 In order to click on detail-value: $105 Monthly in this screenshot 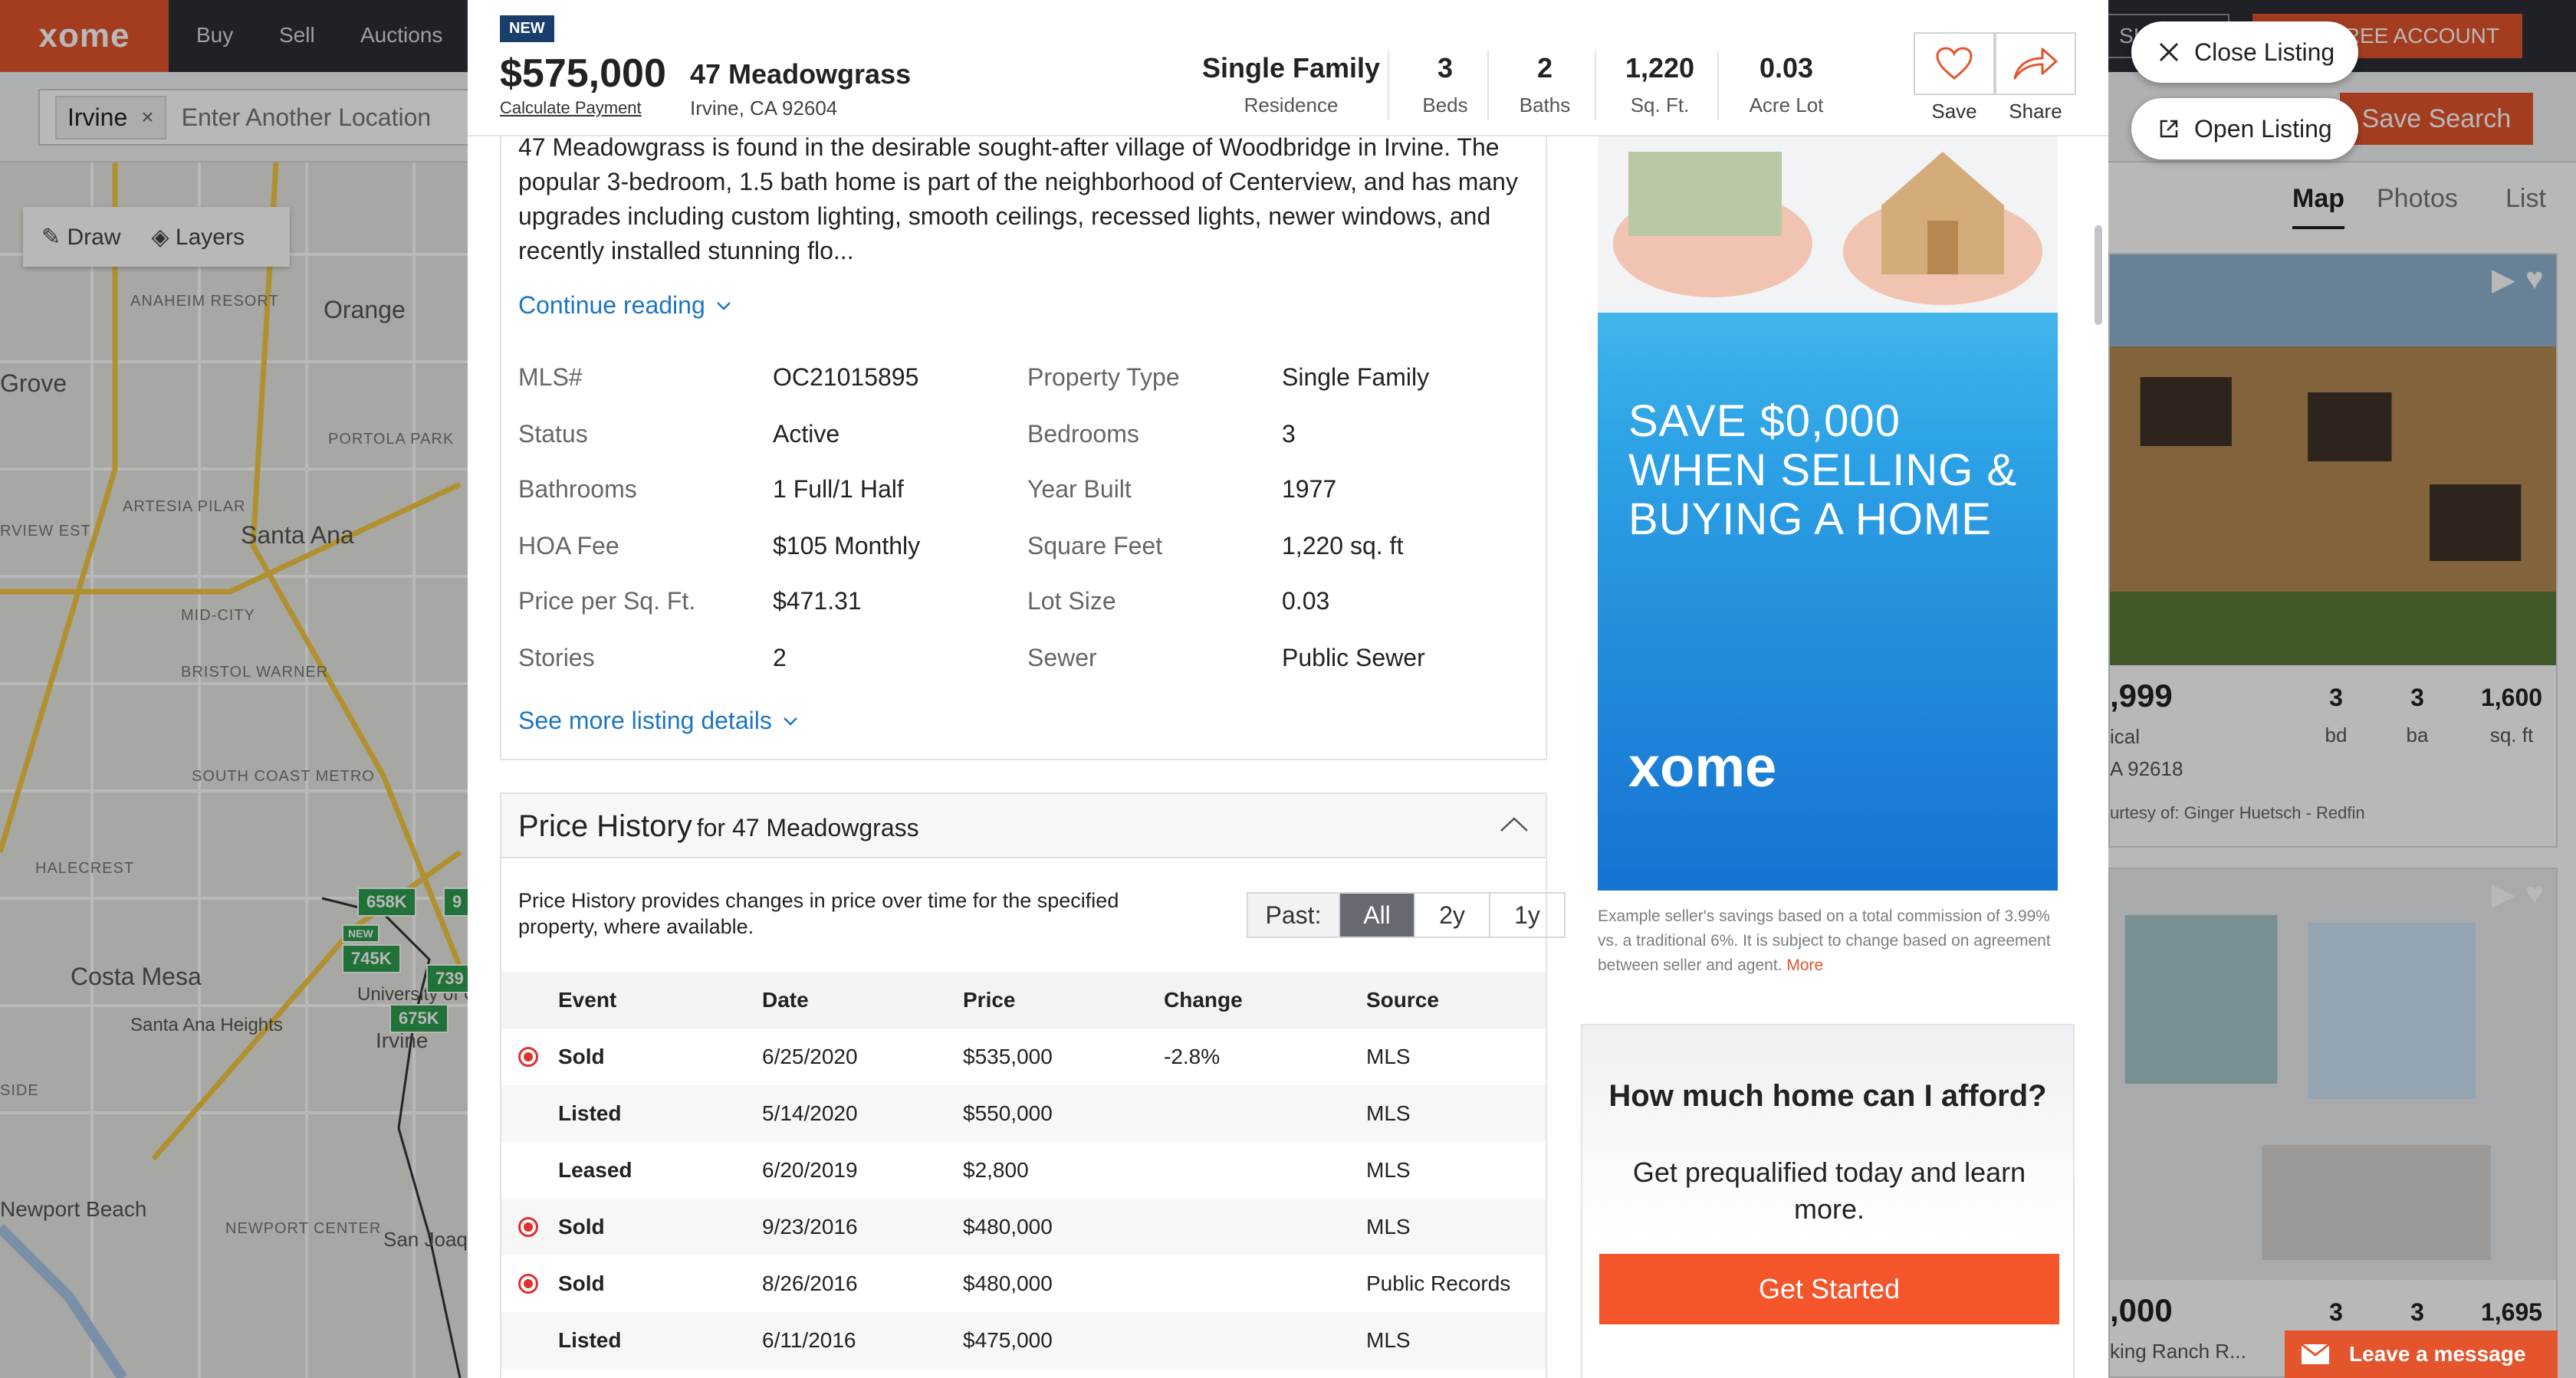, I will do `click(847, 545)`.